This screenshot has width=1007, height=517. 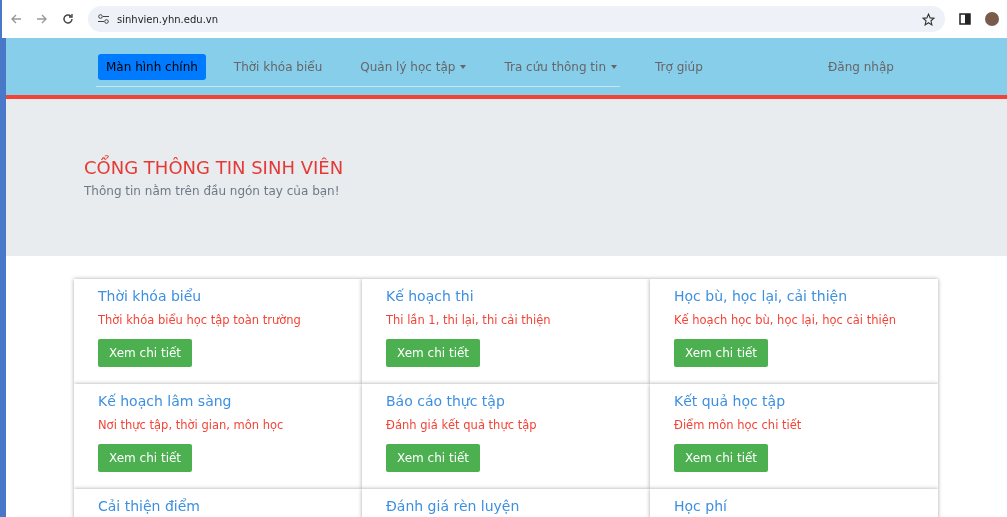 What do you see at coordinates (965, 19) in the screenshot?
I see `side-panel-icon` at bounding box center [965, 19].